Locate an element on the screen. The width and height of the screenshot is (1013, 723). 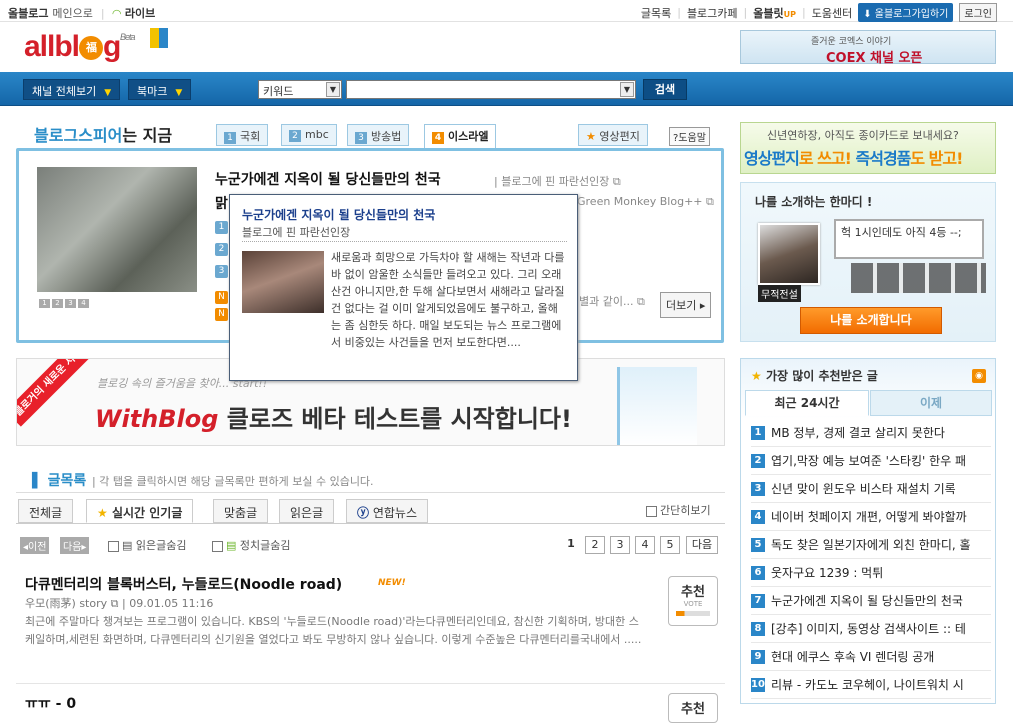
camera-decoration is located at coordinates (918, 278).